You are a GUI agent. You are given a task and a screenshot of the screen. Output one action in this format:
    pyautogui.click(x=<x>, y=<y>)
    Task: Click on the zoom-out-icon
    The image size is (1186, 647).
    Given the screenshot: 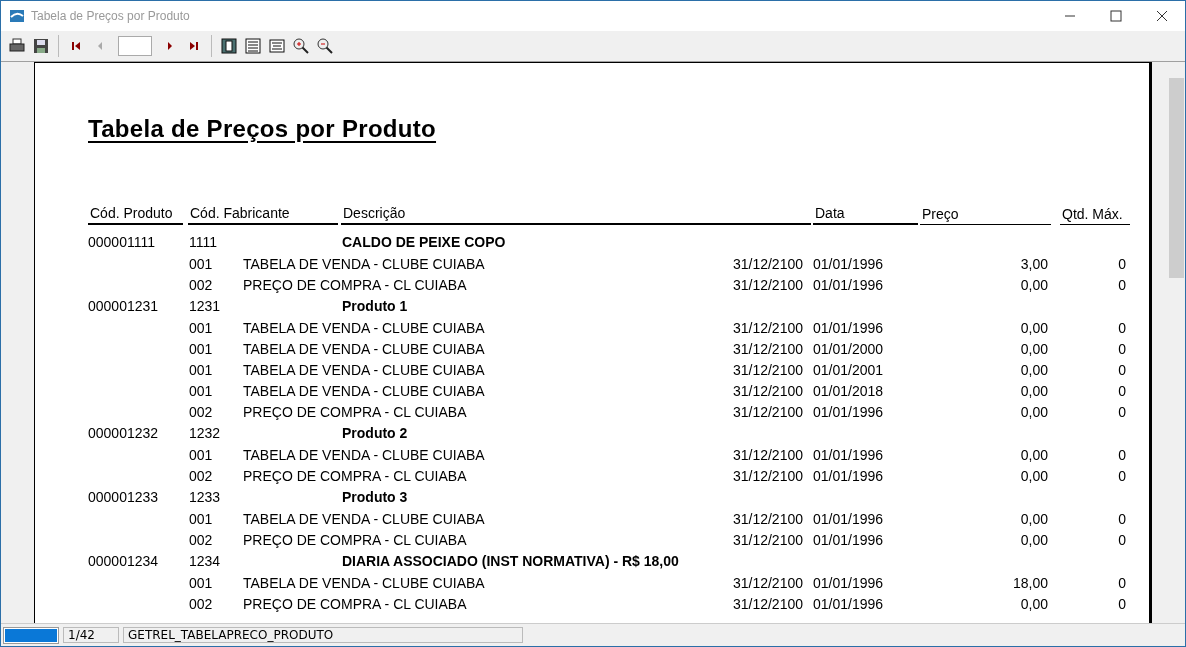 What is the action you would take?
    pyautogui.click(x=325, y=46)
    